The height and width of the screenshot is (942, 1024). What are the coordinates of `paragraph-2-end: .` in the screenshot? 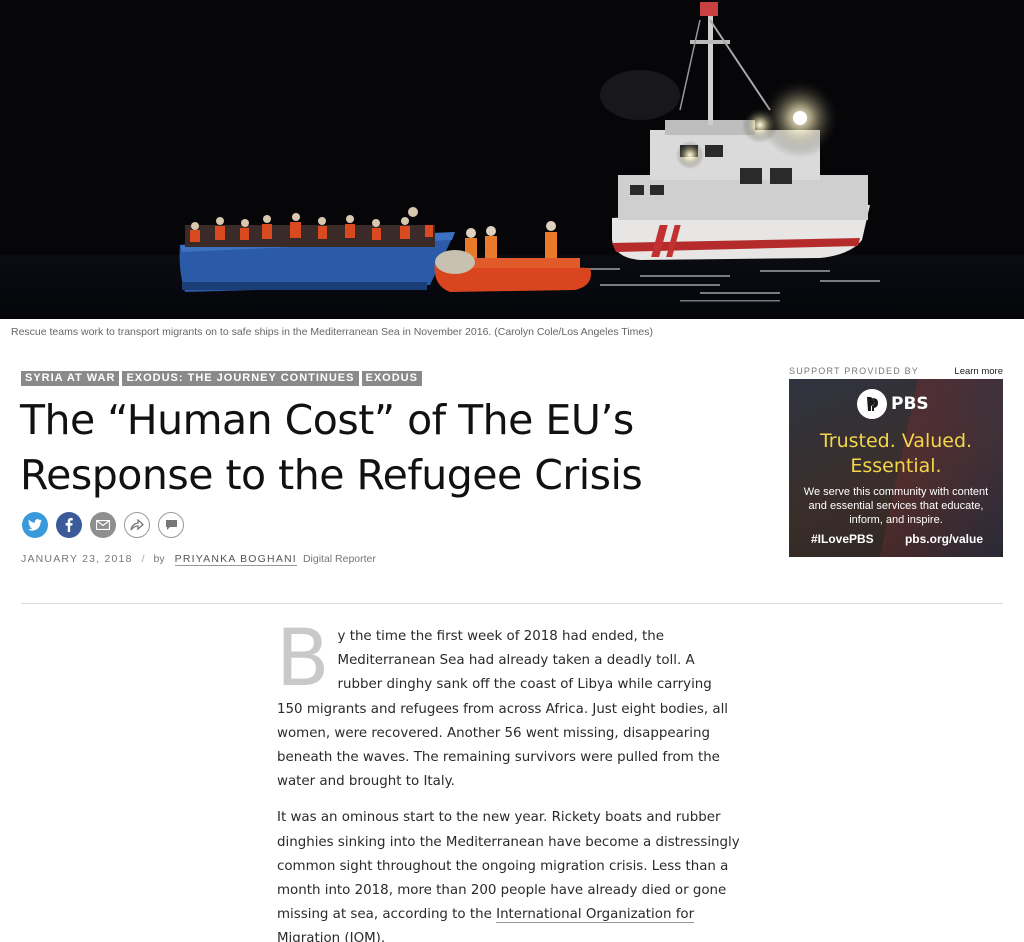 It's located at (383, 936).